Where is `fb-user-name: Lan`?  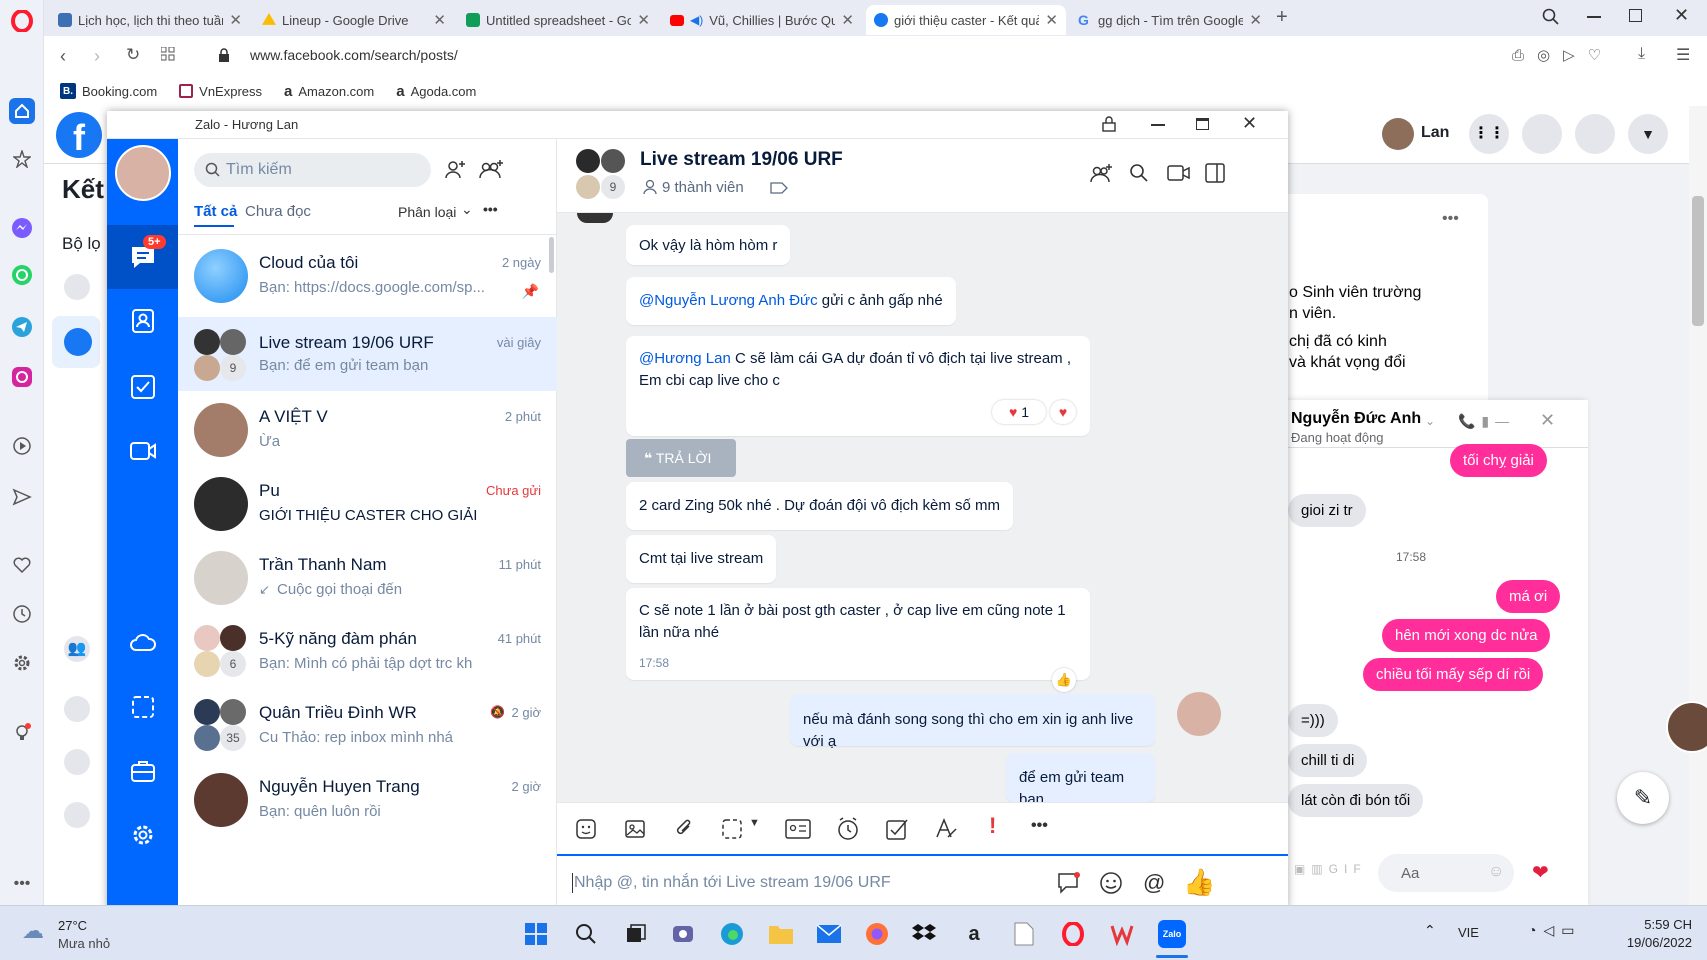 fb-user-name: Lan is located at coordinates (1435, 133).